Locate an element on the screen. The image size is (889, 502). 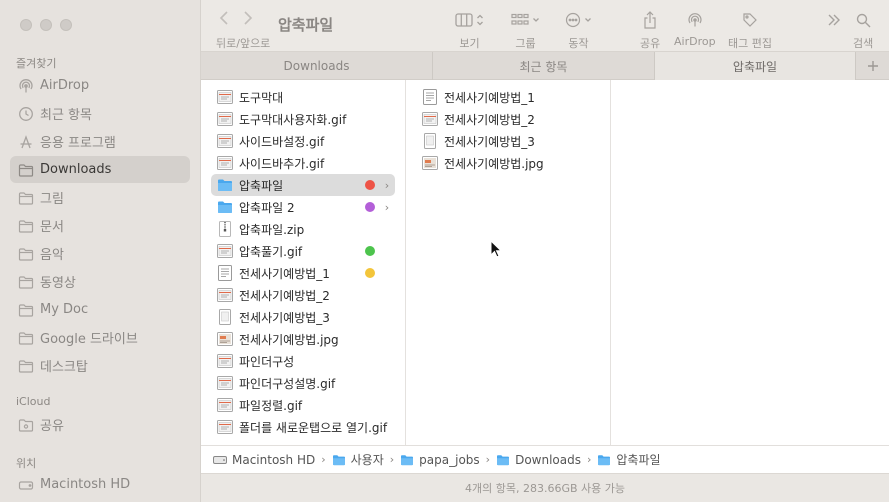
sidebar-item-my-doc: My Doc is located at coordinates (100, 309).